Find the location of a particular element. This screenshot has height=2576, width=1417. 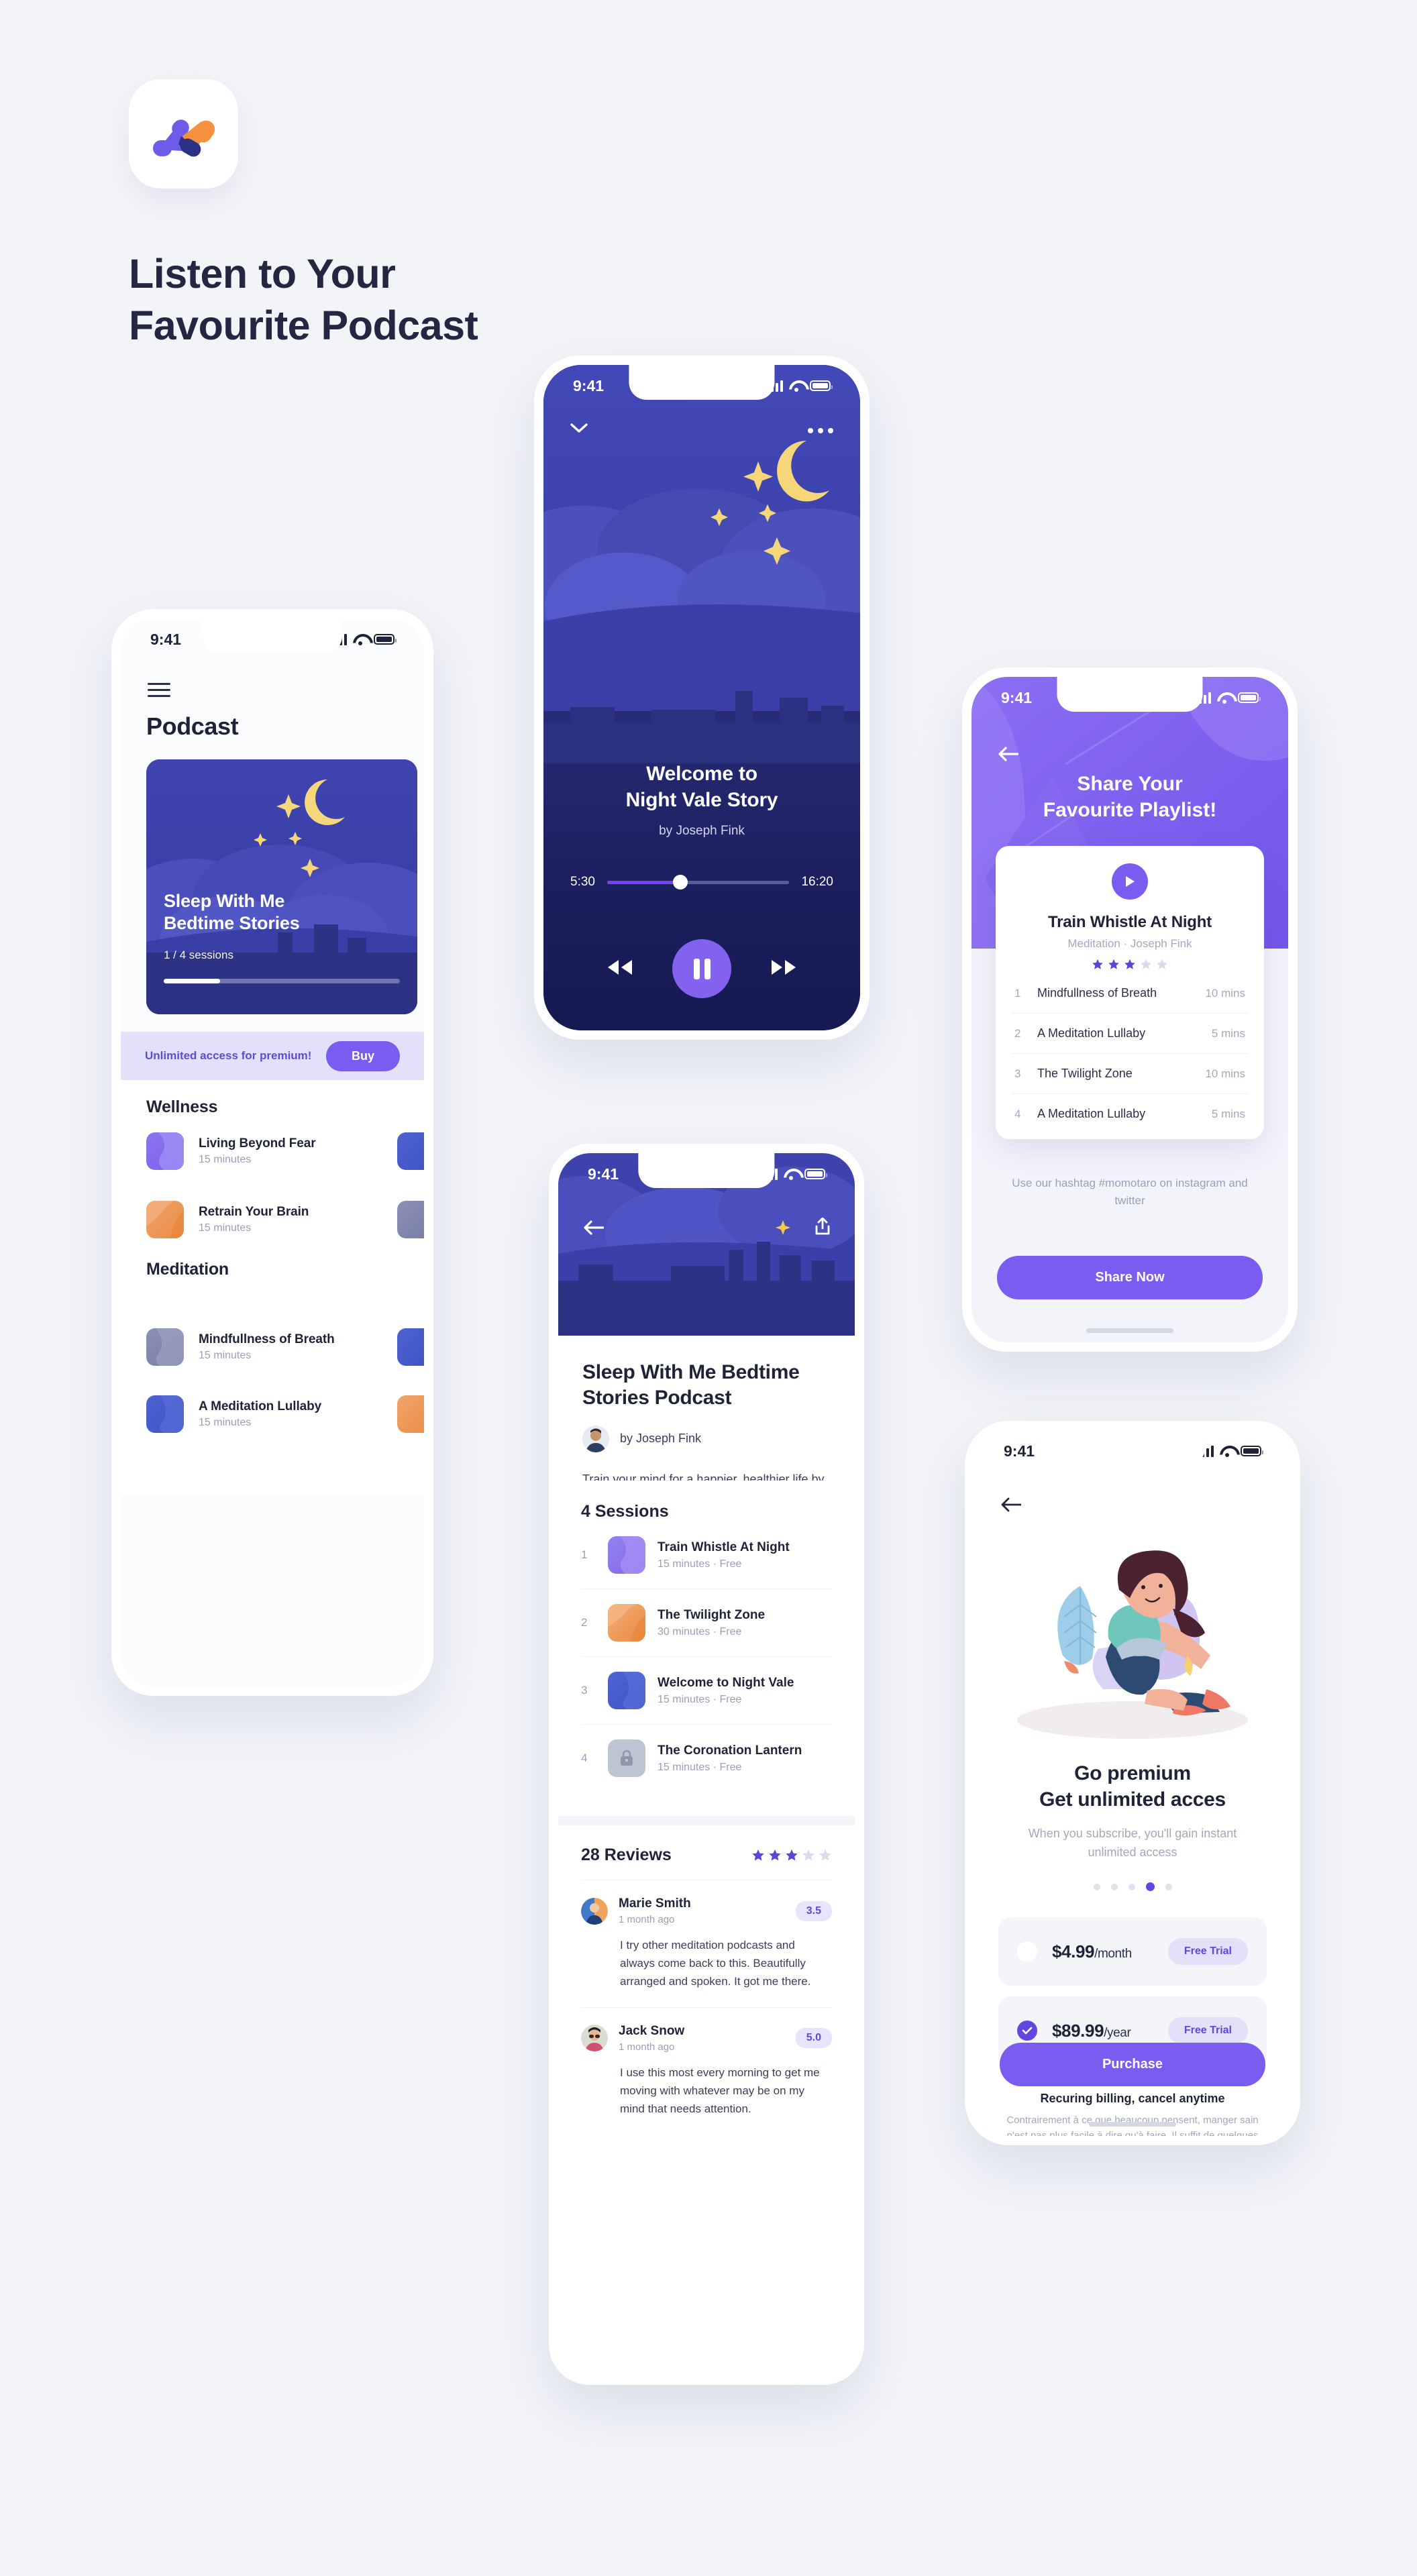

session-number: 2 is located at coordinates (584, 1622).